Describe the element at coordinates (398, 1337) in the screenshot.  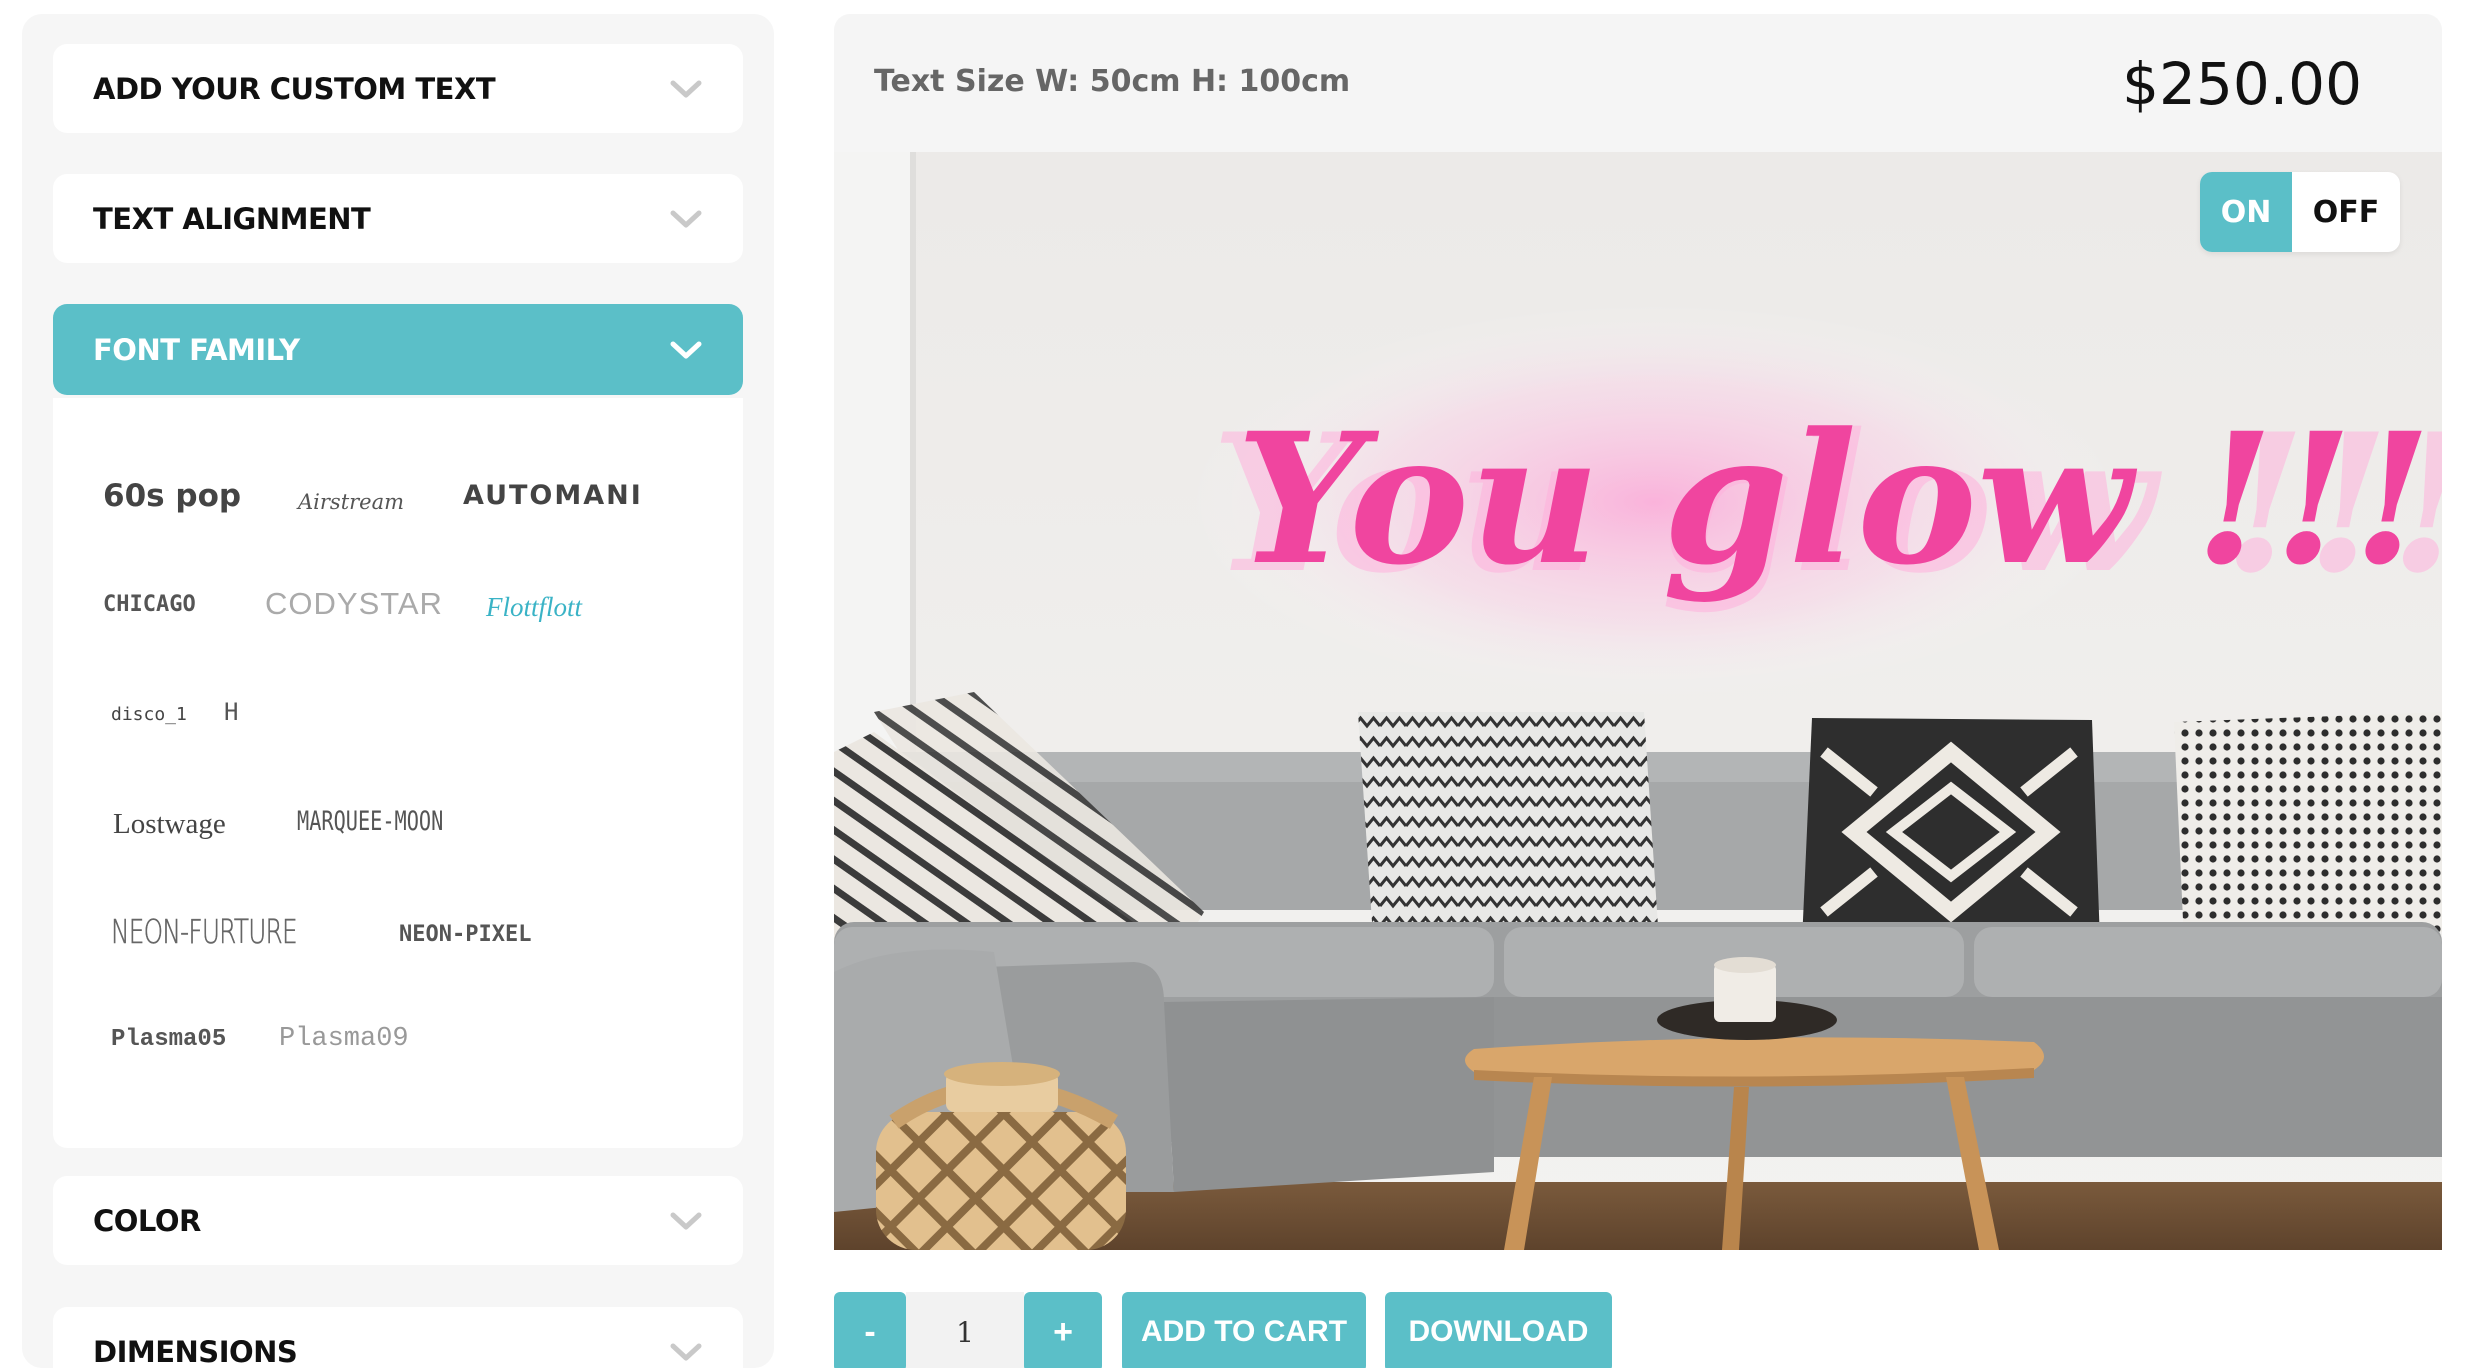
I see `accordion-dimensions: DIMENSIONS` at that location.